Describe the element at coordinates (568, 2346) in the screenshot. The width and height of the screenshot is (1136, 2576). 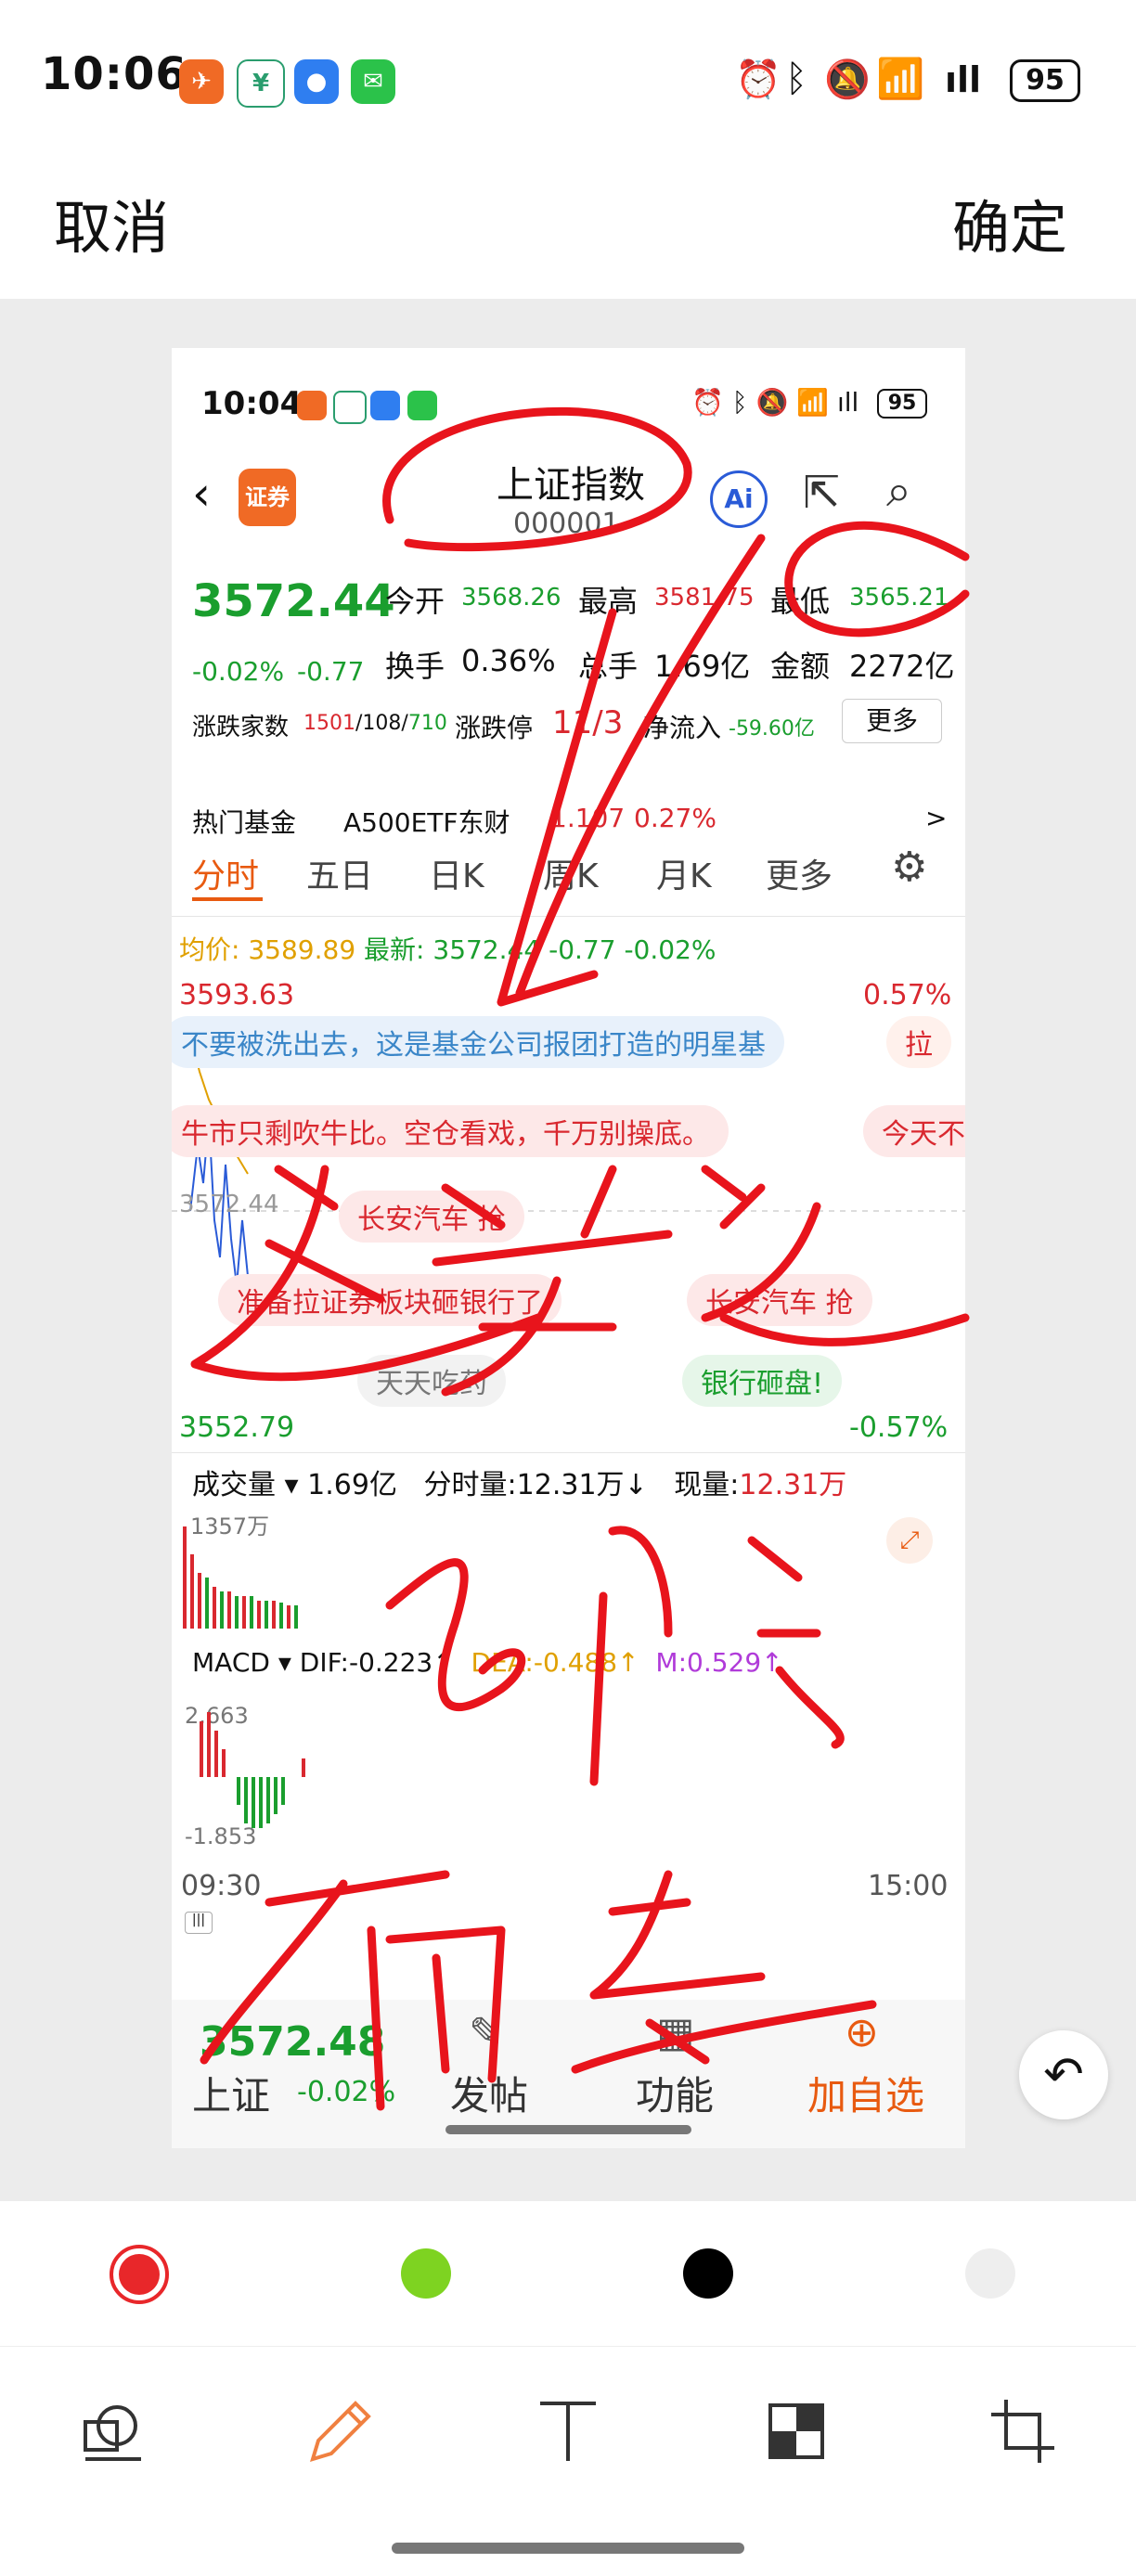
I see `toolbar-divider` at that location.